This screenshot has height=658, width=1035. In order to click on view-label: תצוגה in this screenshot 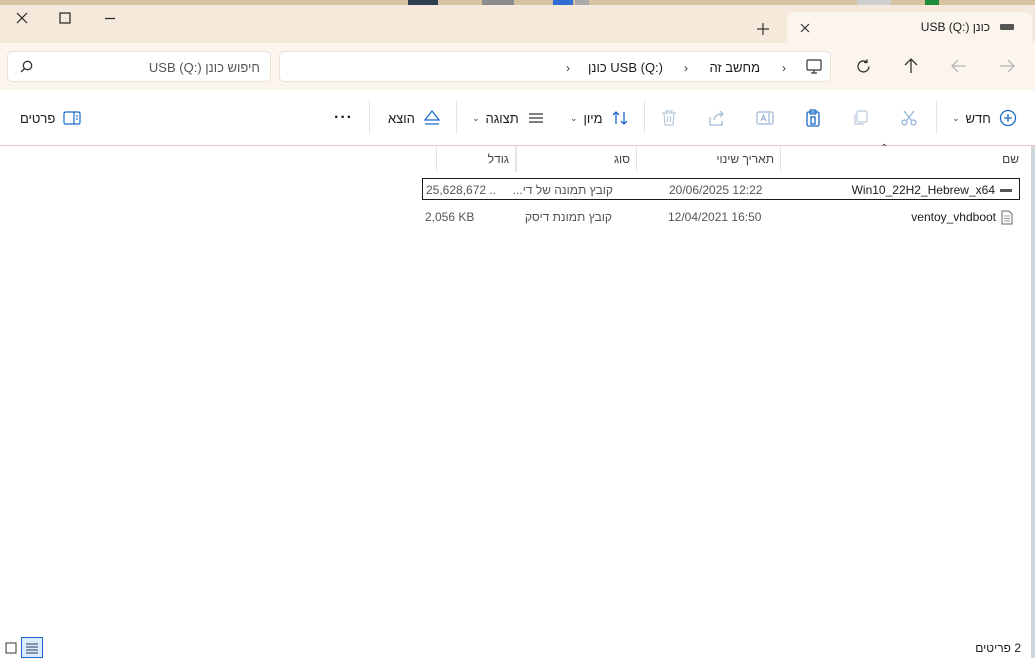, I will do `click(502, 118)`.